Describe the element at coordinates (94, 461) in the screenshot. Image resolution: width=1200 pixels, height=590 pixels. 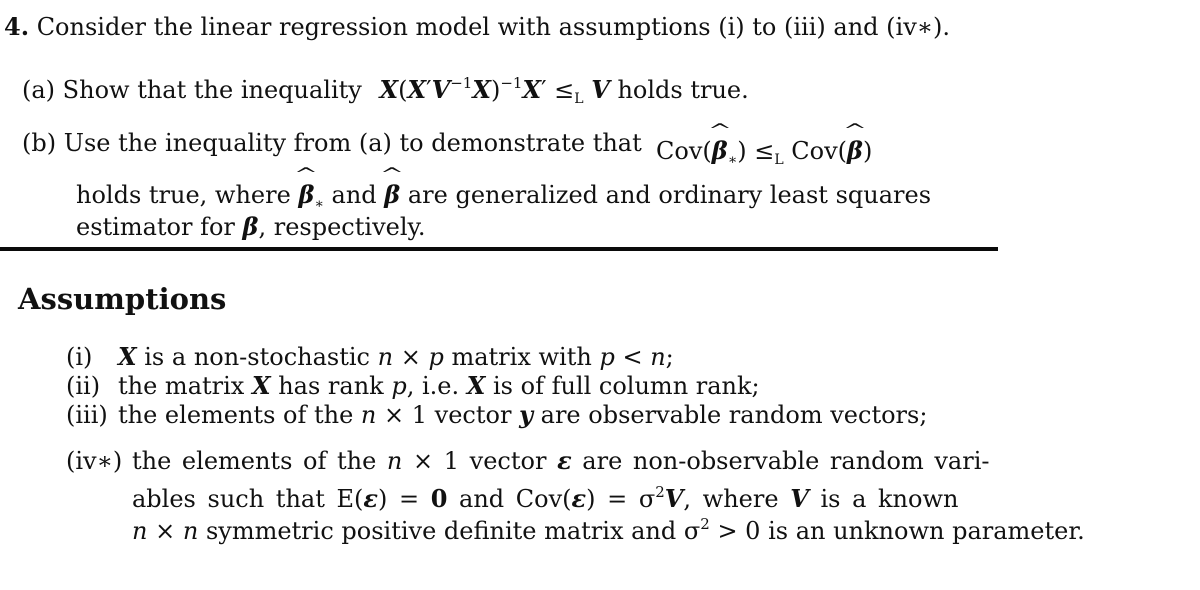
I see `assumption-label: (iv∗)` at that location.